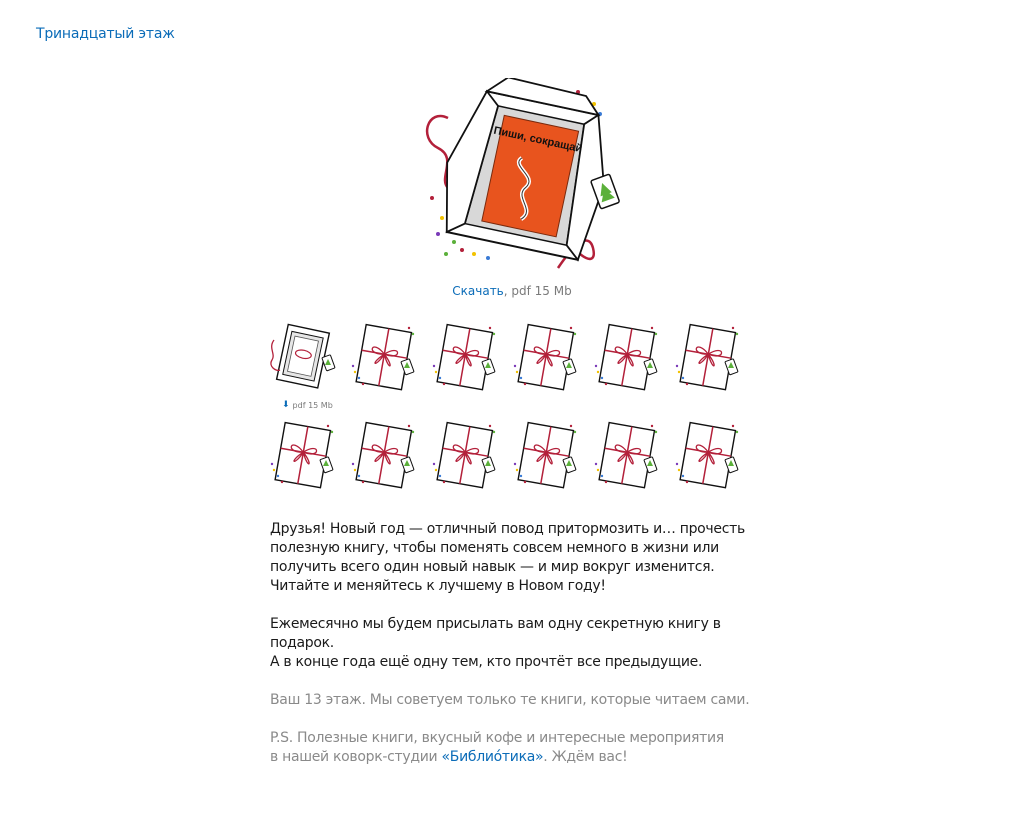 This screenshot has height=820, width=1024. Describe the element at coordinates (105, 34) in the screenshot. I see `brand-link: Тринадцатый этаж` at that location.